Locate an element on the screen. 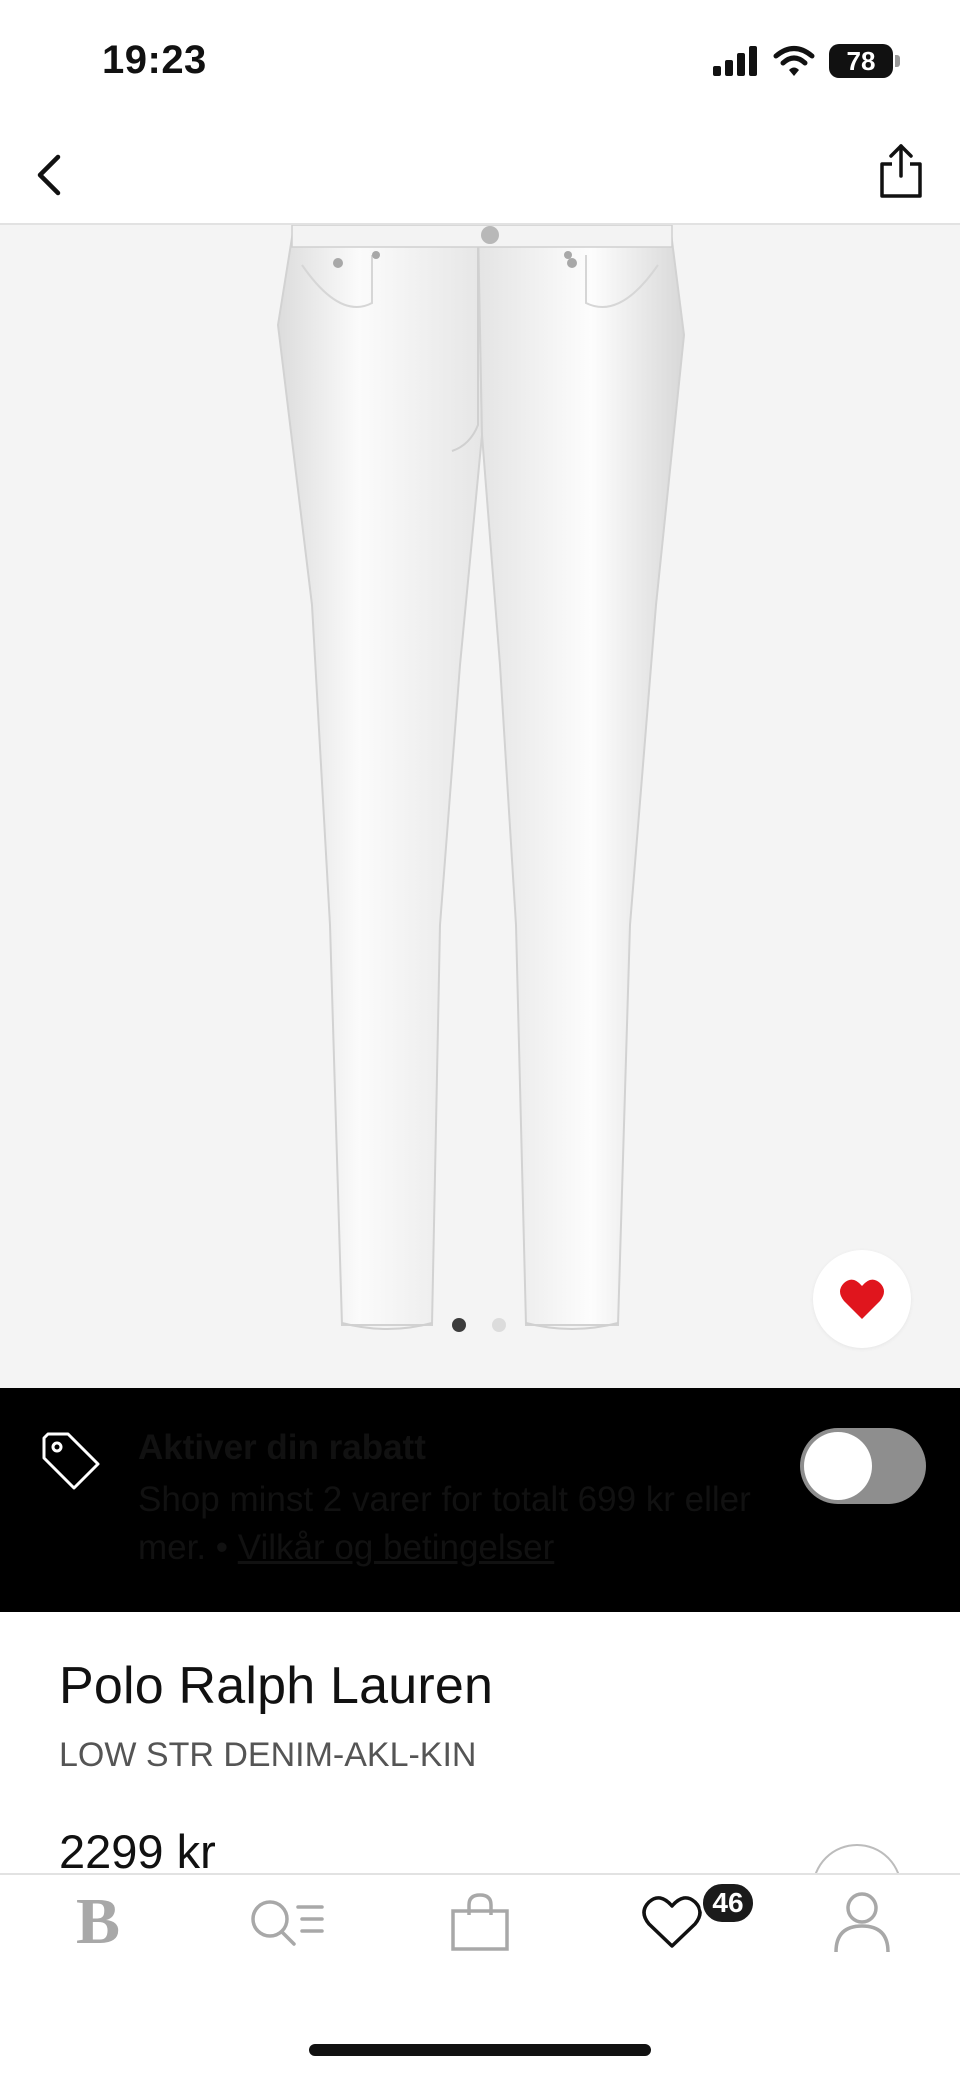 This screenshot has width=960, height=2080. carousel-dot-active is located at coordinates (459, 1325).